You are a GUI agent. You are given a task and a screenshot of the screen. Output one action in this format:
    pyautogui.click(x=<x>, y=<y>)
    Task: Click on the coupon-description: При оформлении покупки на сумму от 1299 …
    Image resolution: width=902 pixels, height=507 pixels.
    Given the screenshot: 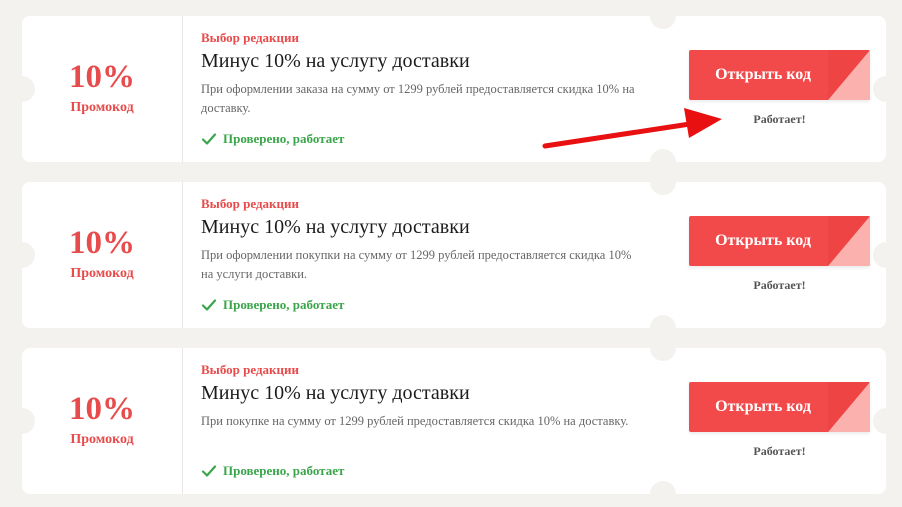 What is the action you would take?
    pyautogui.click(x=416, y=264)
    